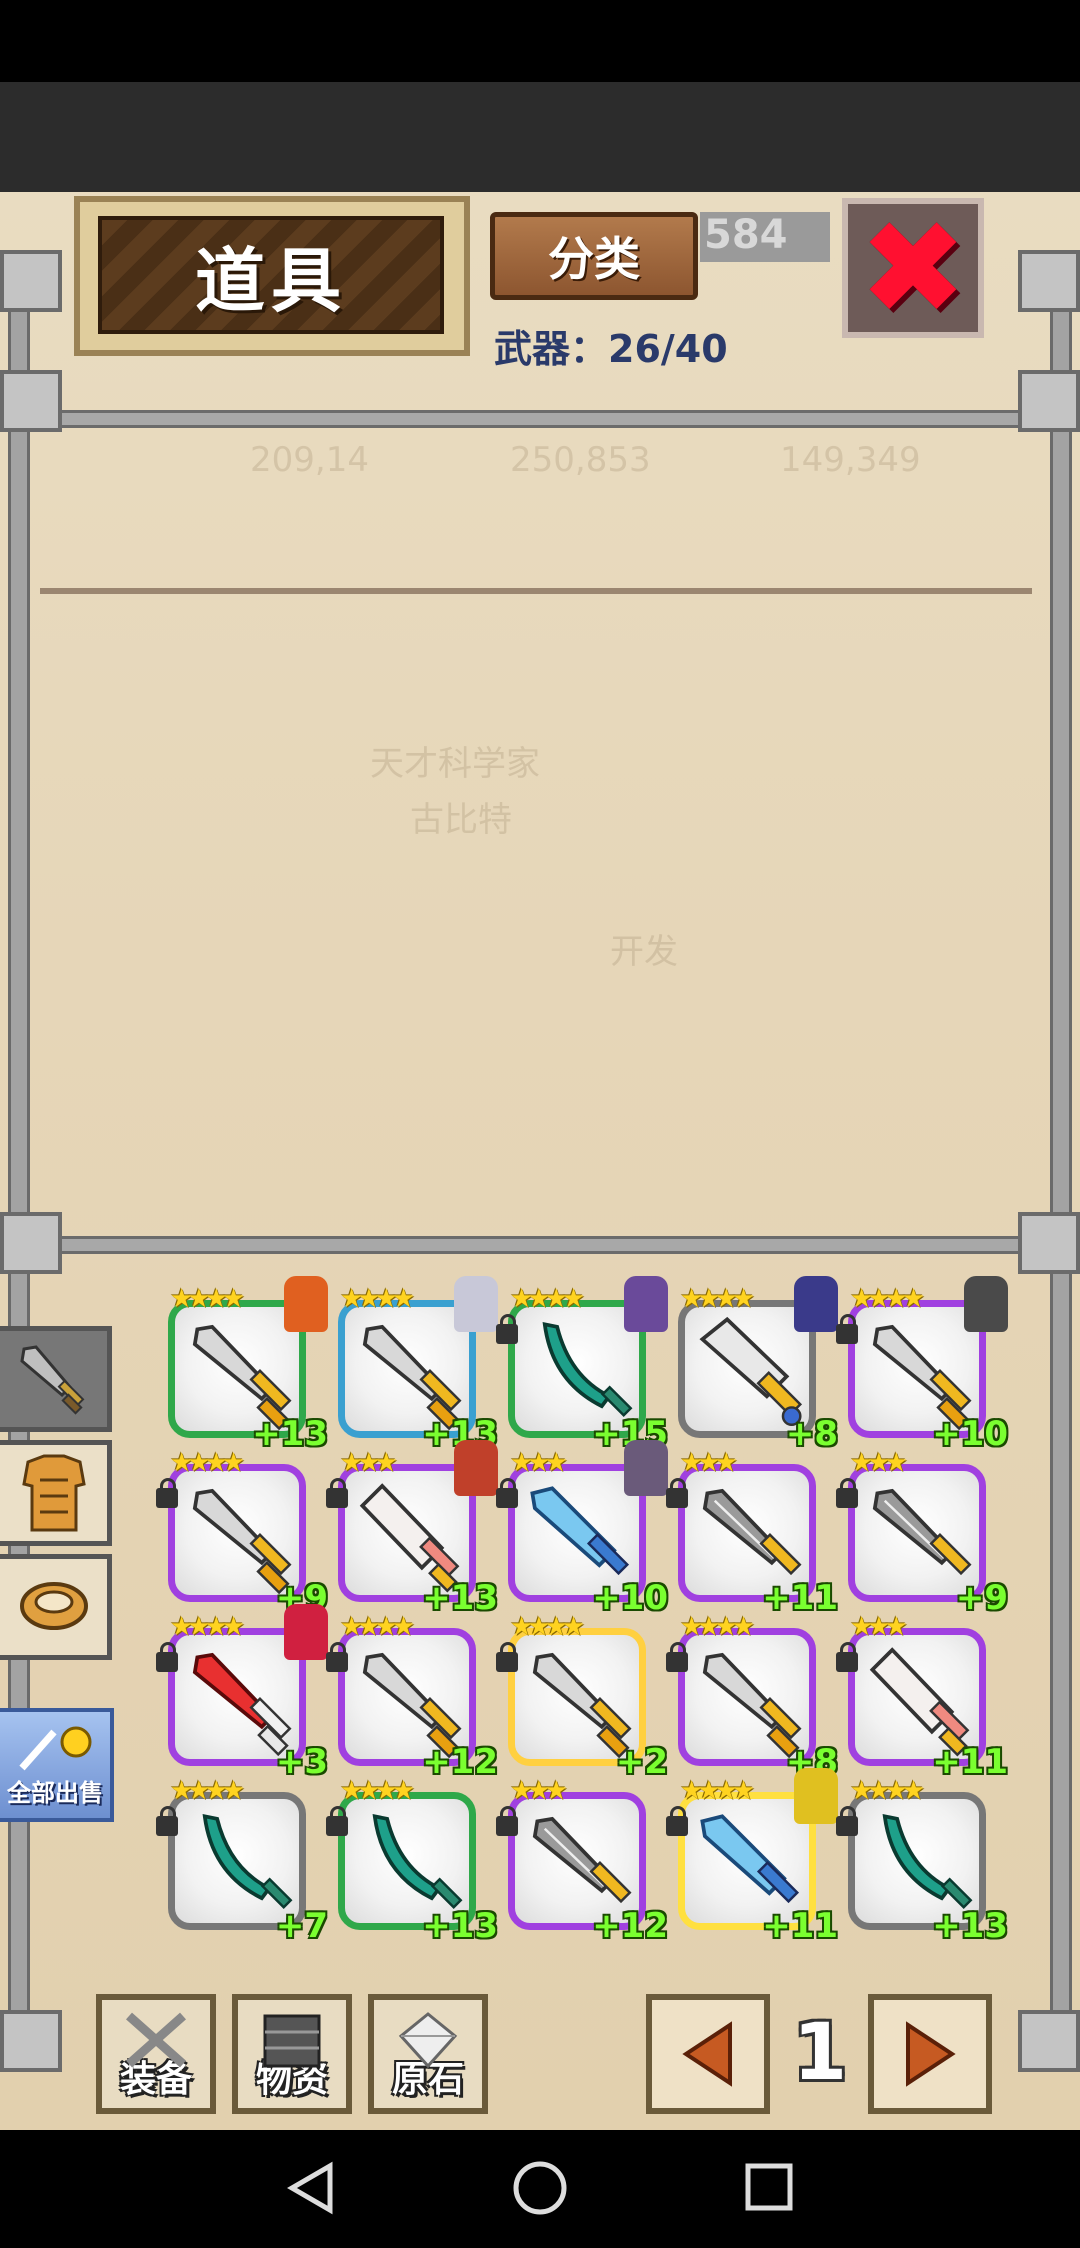 This screenshot has height=2248, width=1080. What do you see at coordinates (455, 764) in the screenshot?
I see `faded-name: 天才科学家` at bounding box center [455, 764].